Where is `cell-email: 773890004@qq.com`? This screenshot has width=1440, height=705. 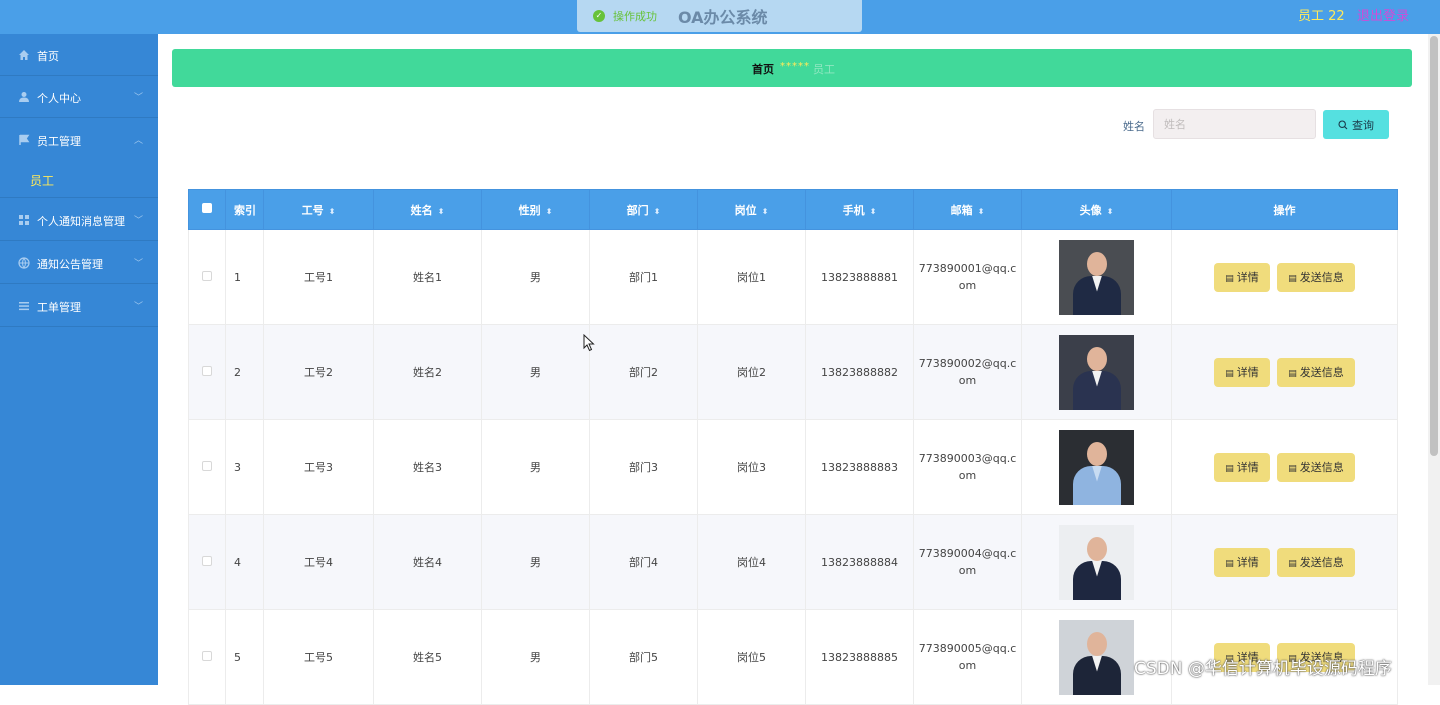
cell-email: 773890004@qq.com is located at coordinates (967, 562).